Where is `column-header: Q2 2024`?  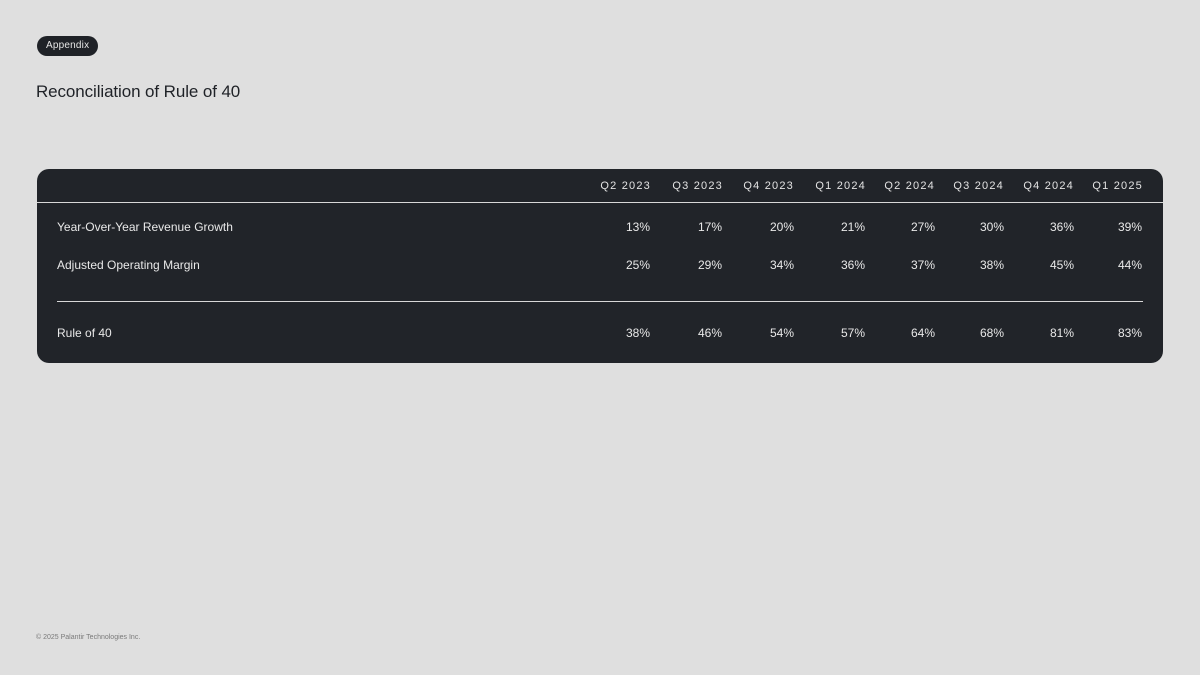
column-header: Q2 2024 is located at coordinates (909, 186).